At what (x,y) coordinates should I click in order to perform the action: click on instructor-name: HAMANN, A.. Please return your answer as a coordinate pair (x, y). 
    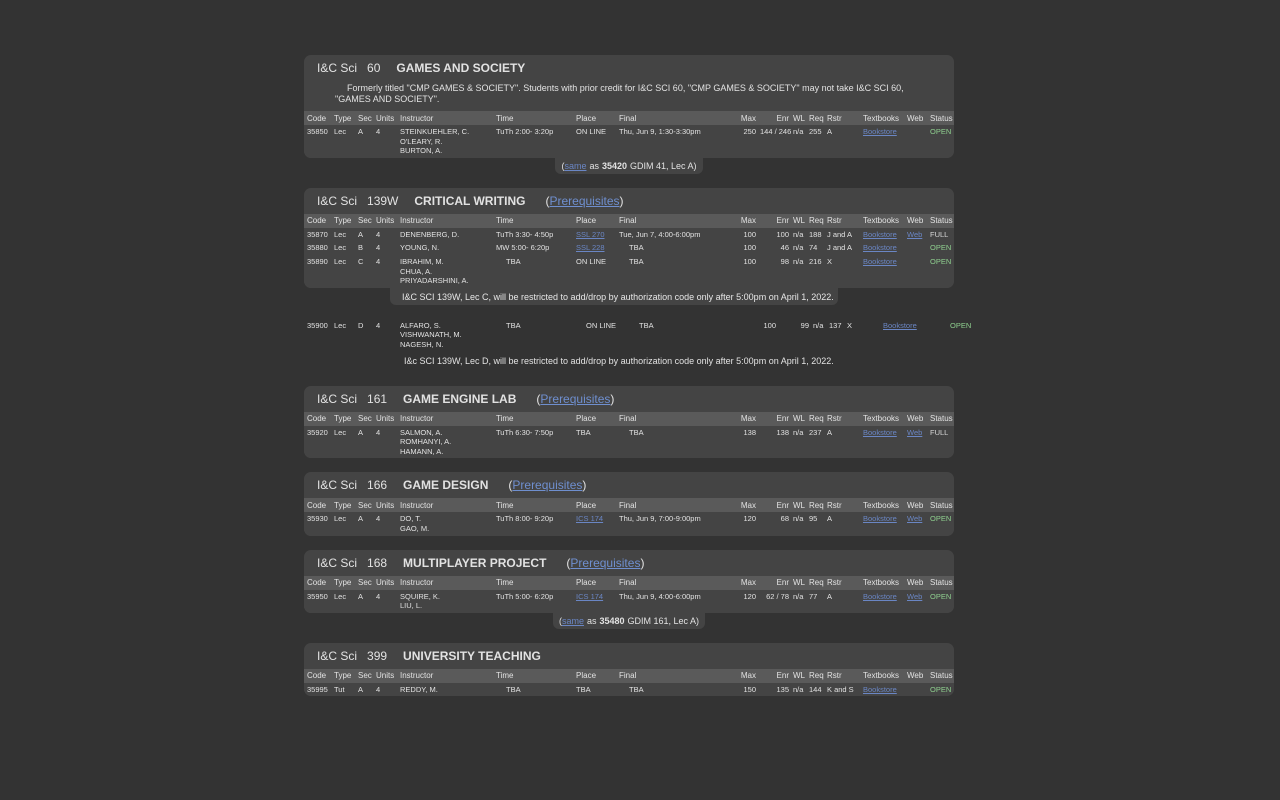
    Looking at the image, I should click on (422, 451).